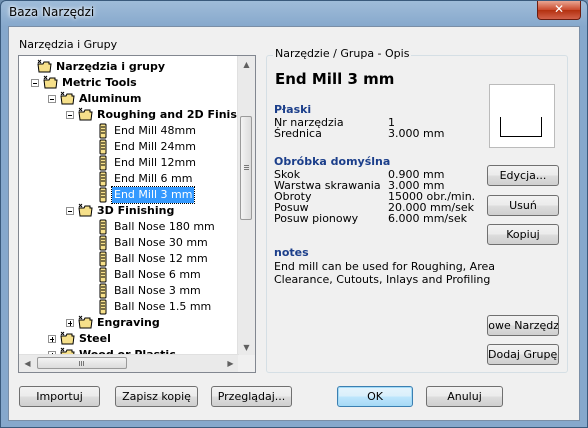  What do you see at coordinates (522, 116) in the screenshot?
I see `tool-profile-preview` at bounding box center [522, 116].